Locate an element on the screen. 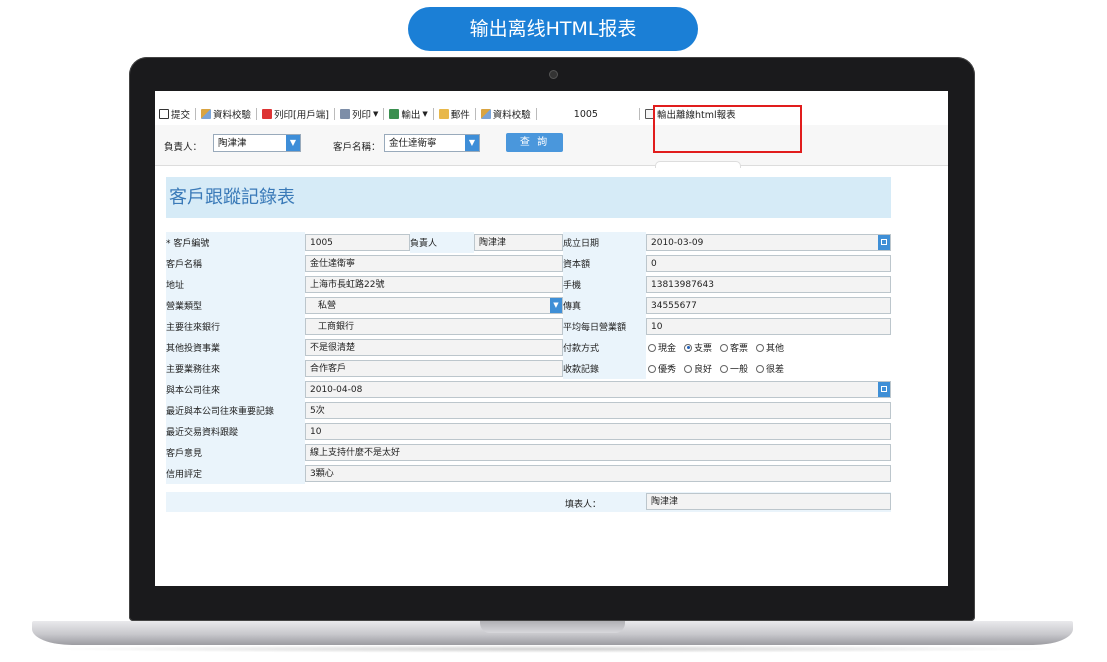  payment-option-other: 其他 is located at coordinates (770, 347).